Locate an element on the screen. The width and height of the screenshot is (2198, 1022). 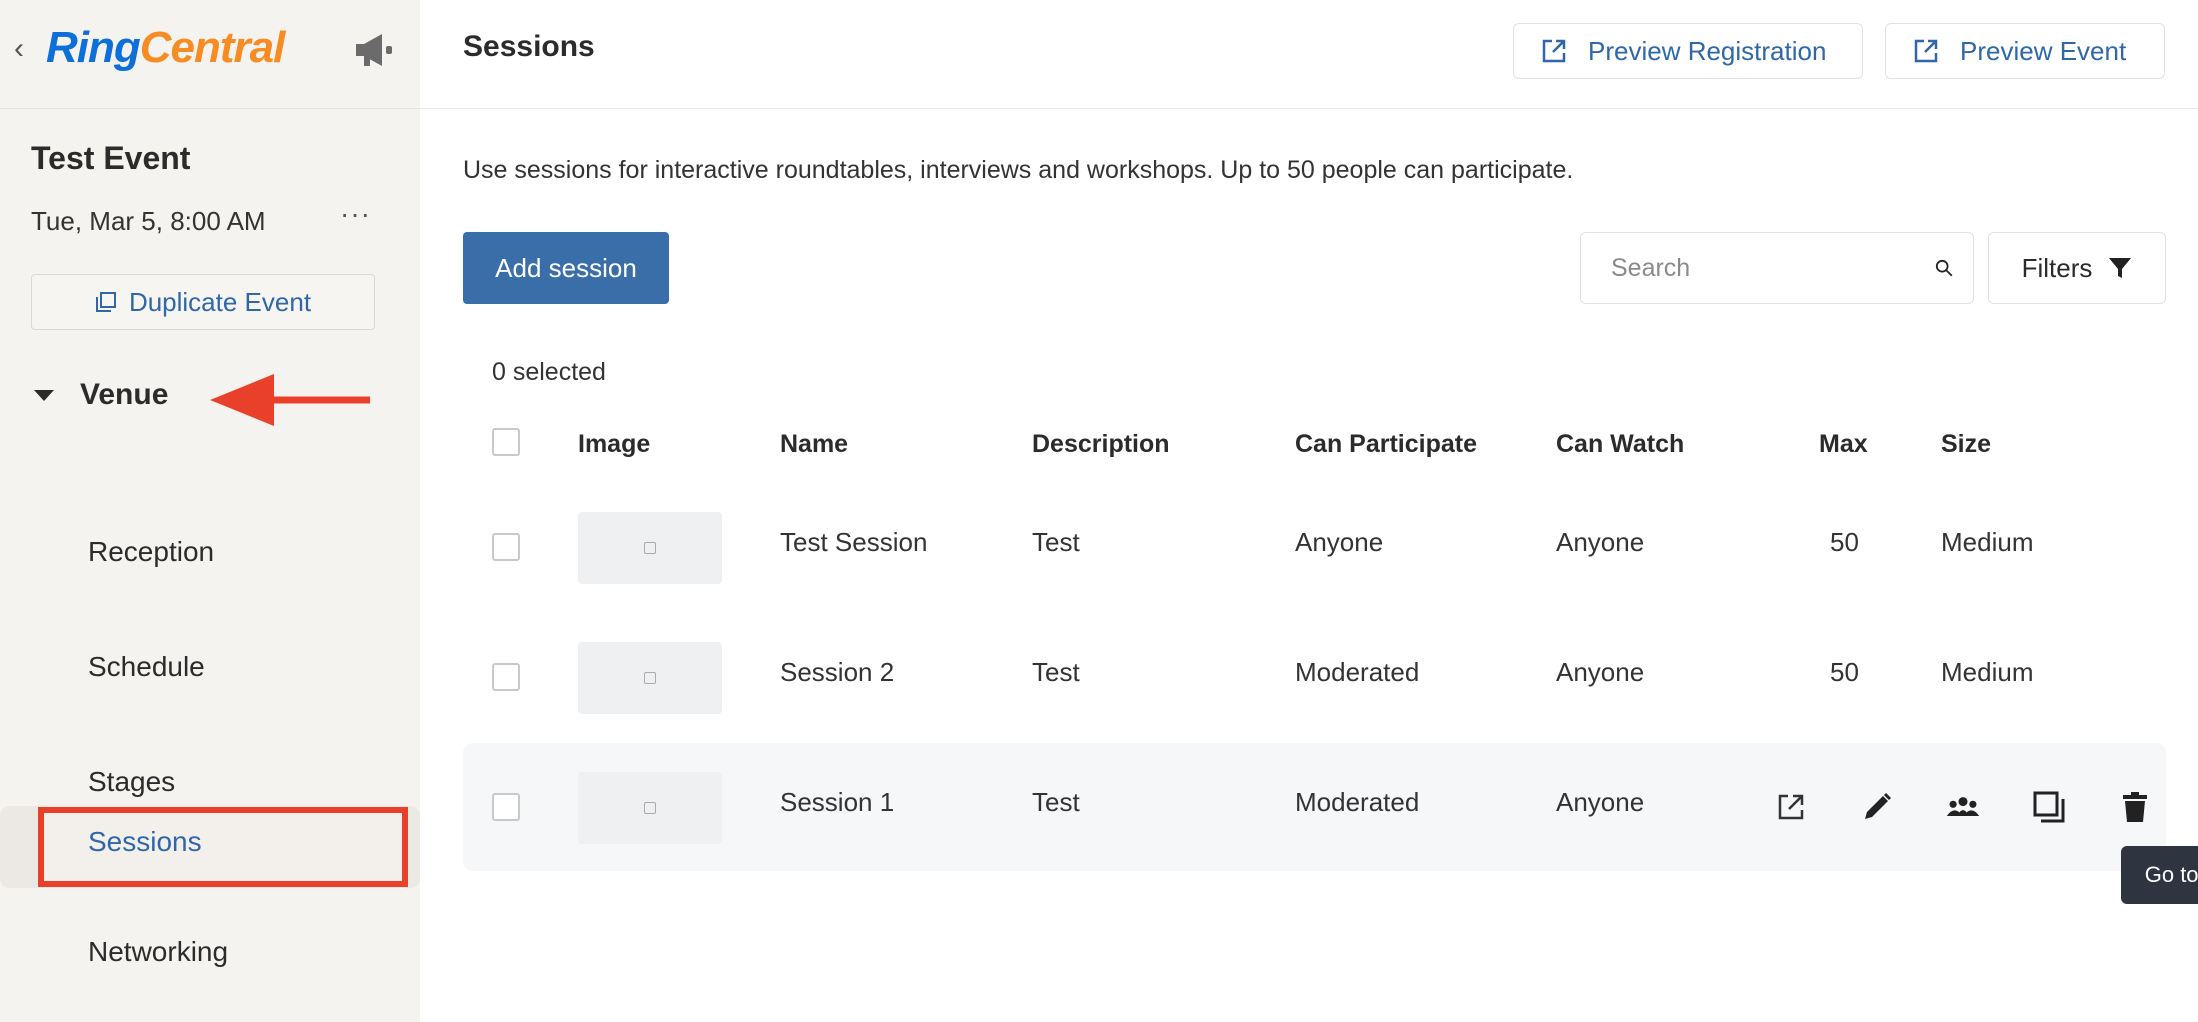
page-title: Sessions is located at coordinates (529, 46).